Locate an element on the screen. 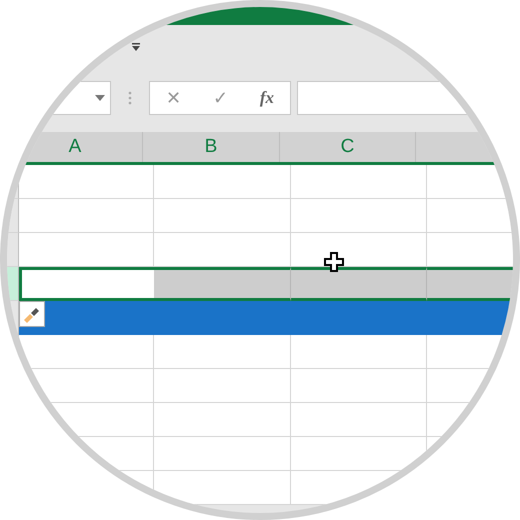 This screenshot has height=520, width=520. dropdown-icon is located at coordinates (100, 98).